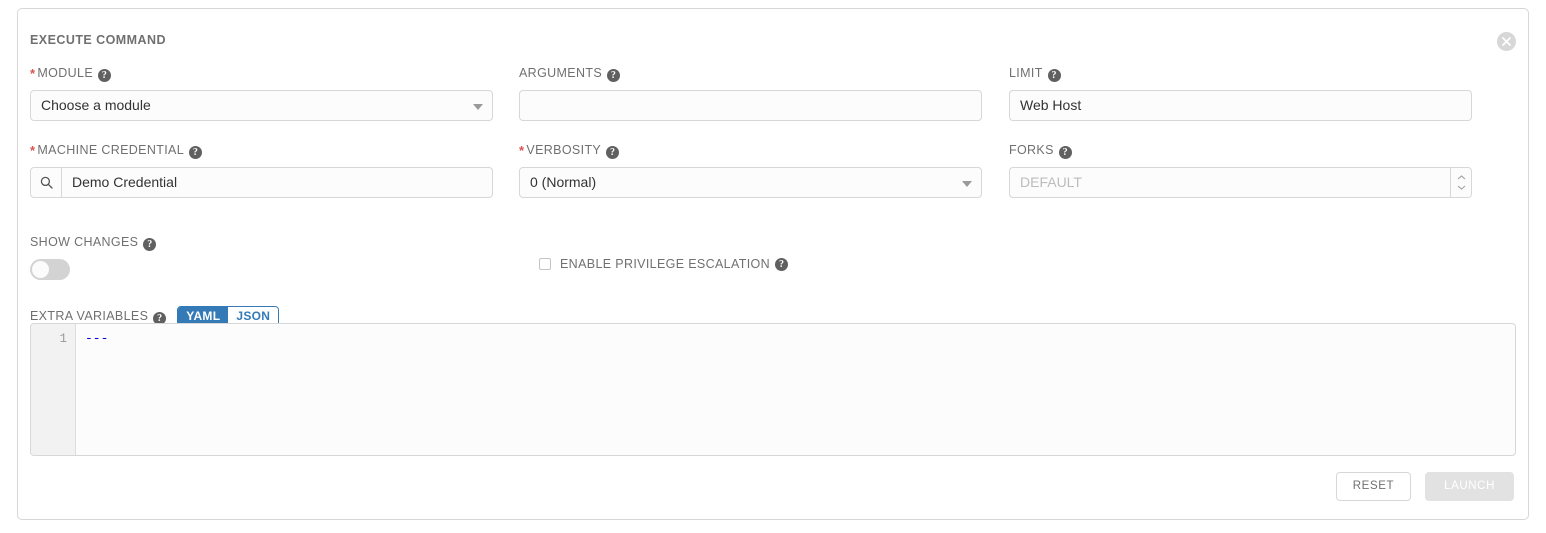 The width and height of the screenshot is (1546, 533). I want to click on field-forks: FORKS? DEFAULT, so click(1240, 170).